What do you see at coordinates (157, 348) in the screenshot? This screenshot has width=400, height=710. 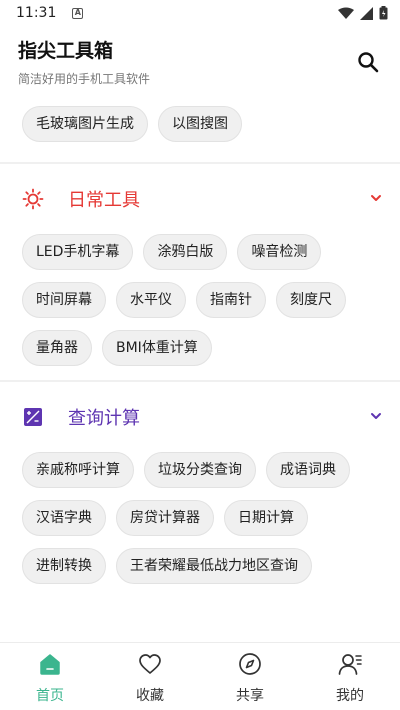 I see `tool-chip: BMI体重计算` at bounding box center [157, 348].